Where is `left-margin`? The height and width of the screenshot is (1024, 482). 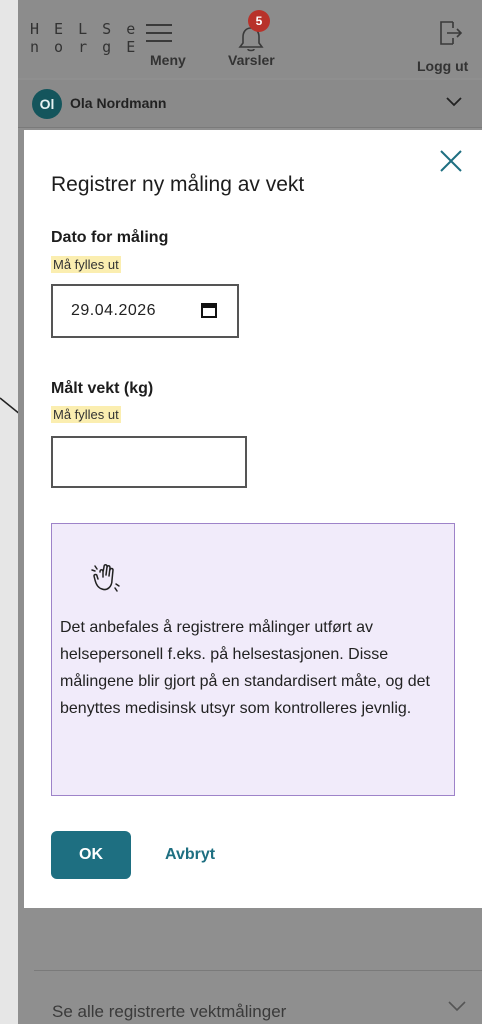 left-margin is located at coordinates (9, 512).